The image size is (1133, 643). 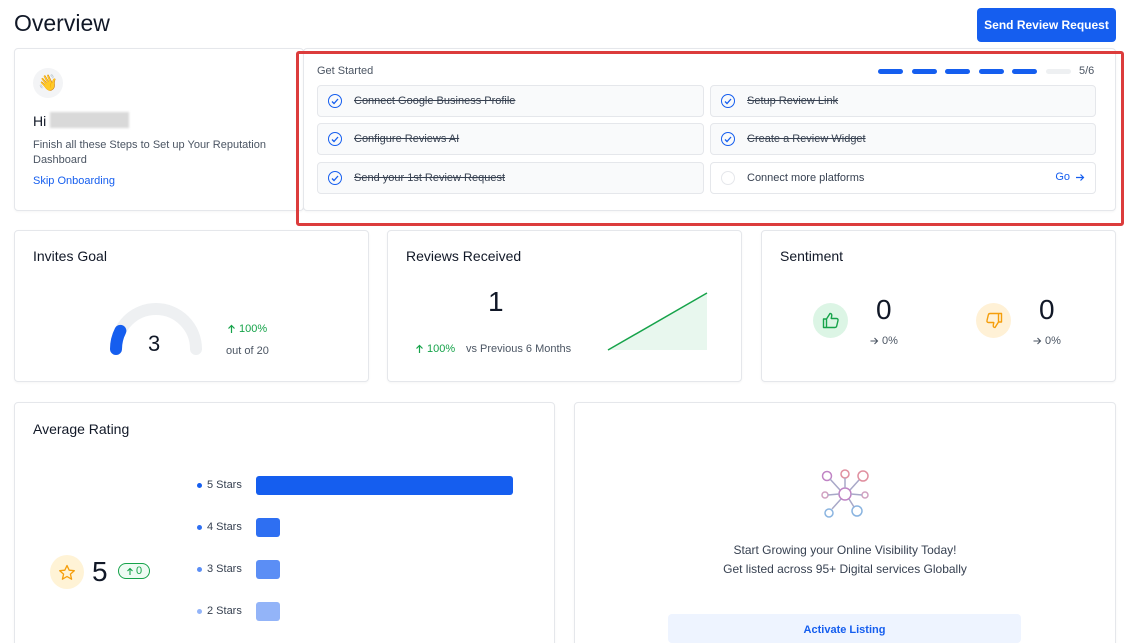 What do you see at coordinates (67, 572) in the screenshot?
I see `star-icon` at bounding box center [67, 572].